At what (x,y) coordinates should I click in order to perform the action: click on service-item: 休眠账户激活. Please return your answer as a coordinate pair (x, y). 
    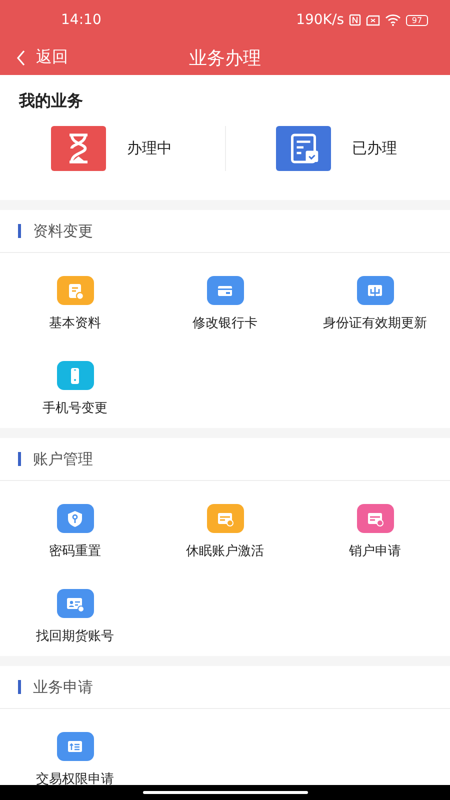
    Looking at the image, I should click on (225, 532).